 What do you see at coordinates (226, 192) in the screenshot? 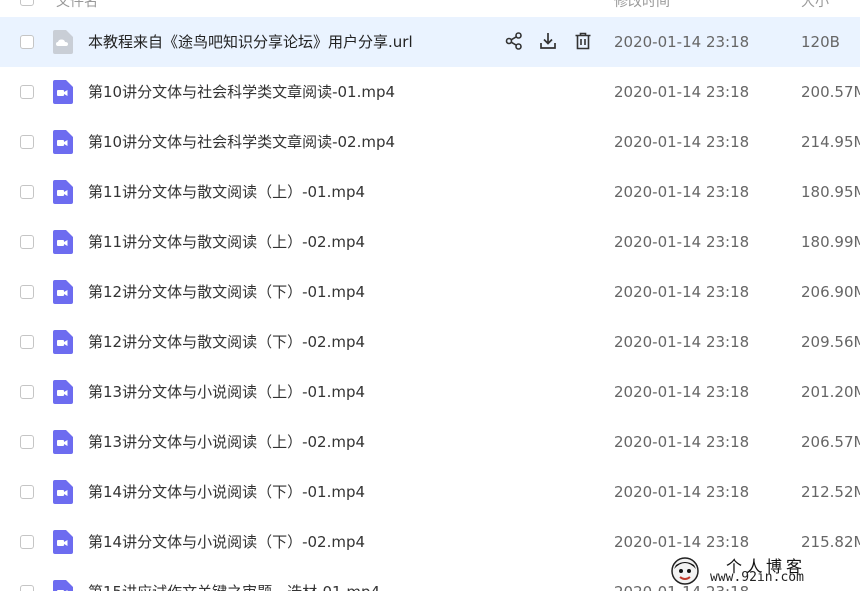
I see `file-name: 第11讲分文体与散文阅读（上）-01.mp4` at bounding box center [226, 192].